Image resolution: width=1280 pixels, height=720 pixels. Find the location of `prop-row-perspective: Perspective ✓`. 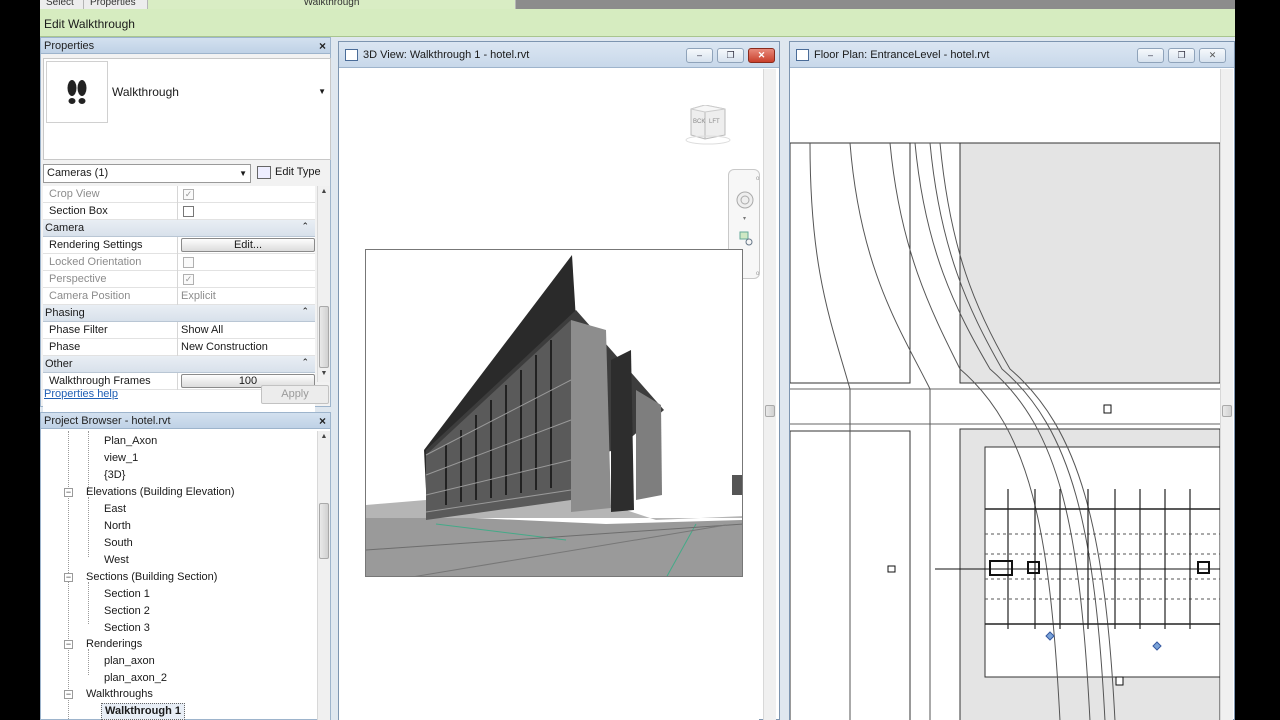

prop-row-perspective: Perspective ✓ is located at coordinates (179, 279).